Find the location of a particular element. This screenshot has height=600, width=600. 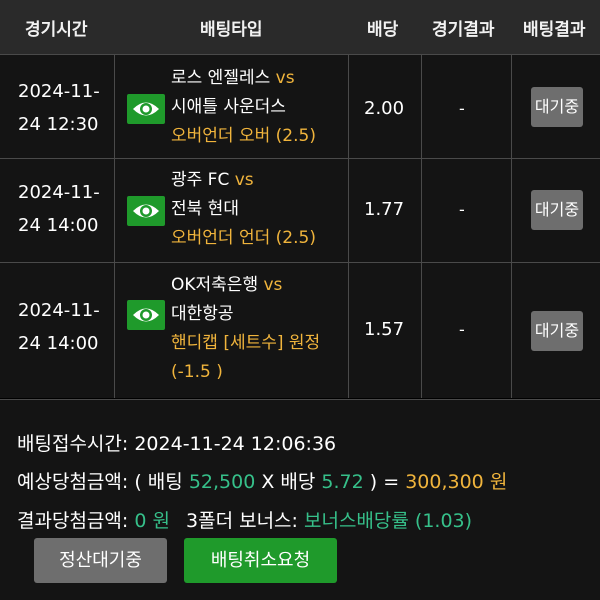

header-game-result: 경기결과 is located at coordinates (463, 30).